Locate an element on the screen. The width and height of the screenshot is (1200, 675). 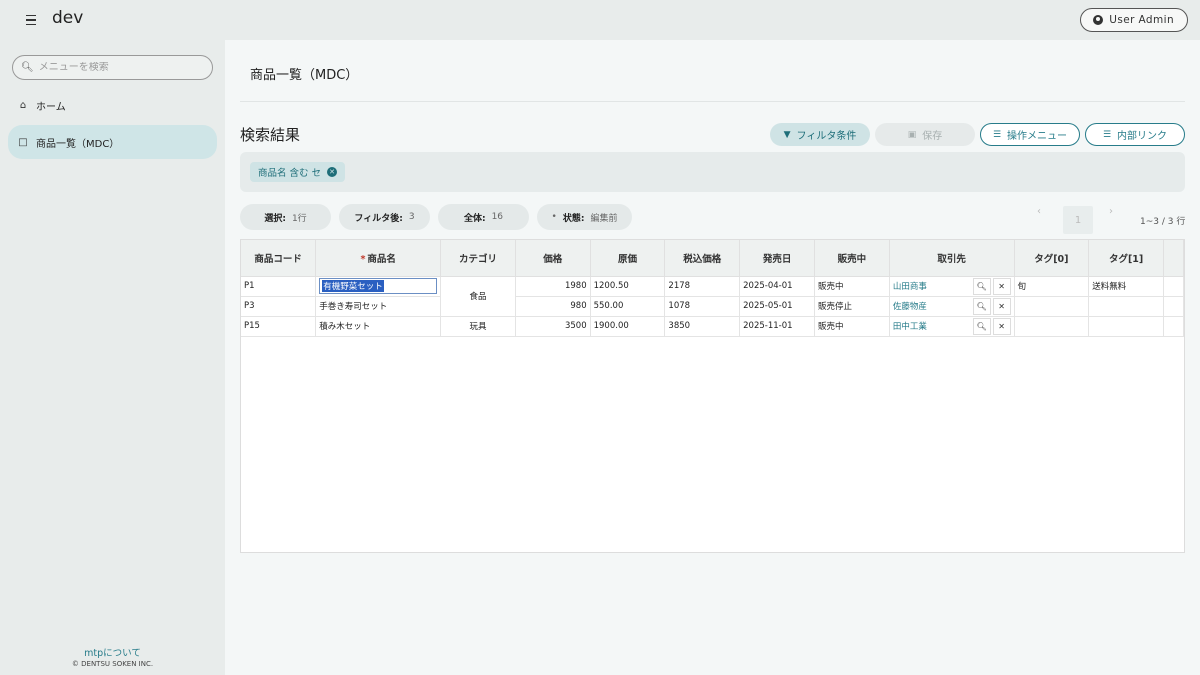
cost-cell: 550.00 is located at coordinates (628, 306).